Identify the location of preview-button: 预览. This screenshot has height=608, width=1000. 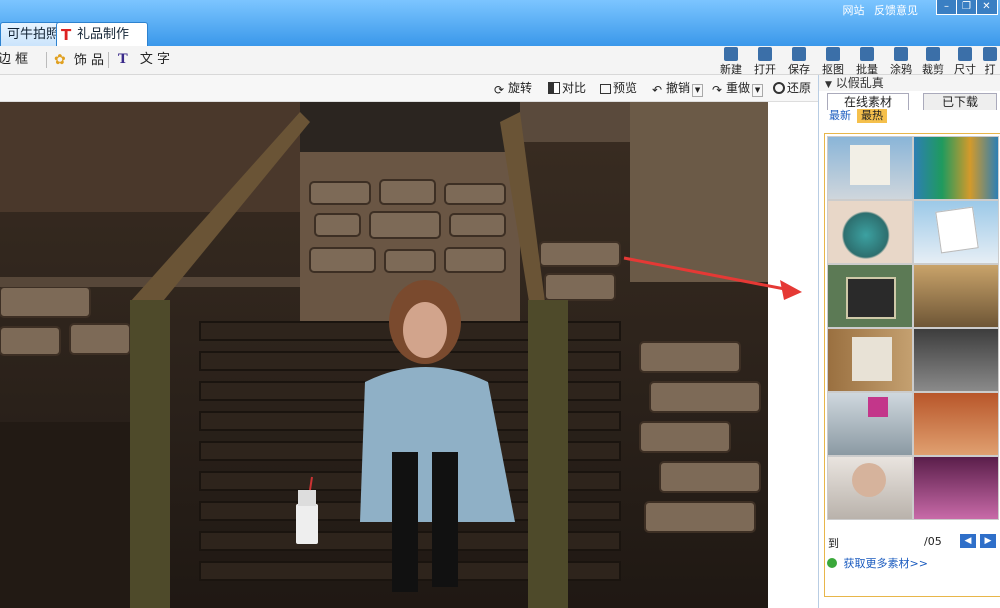
(618, 88).